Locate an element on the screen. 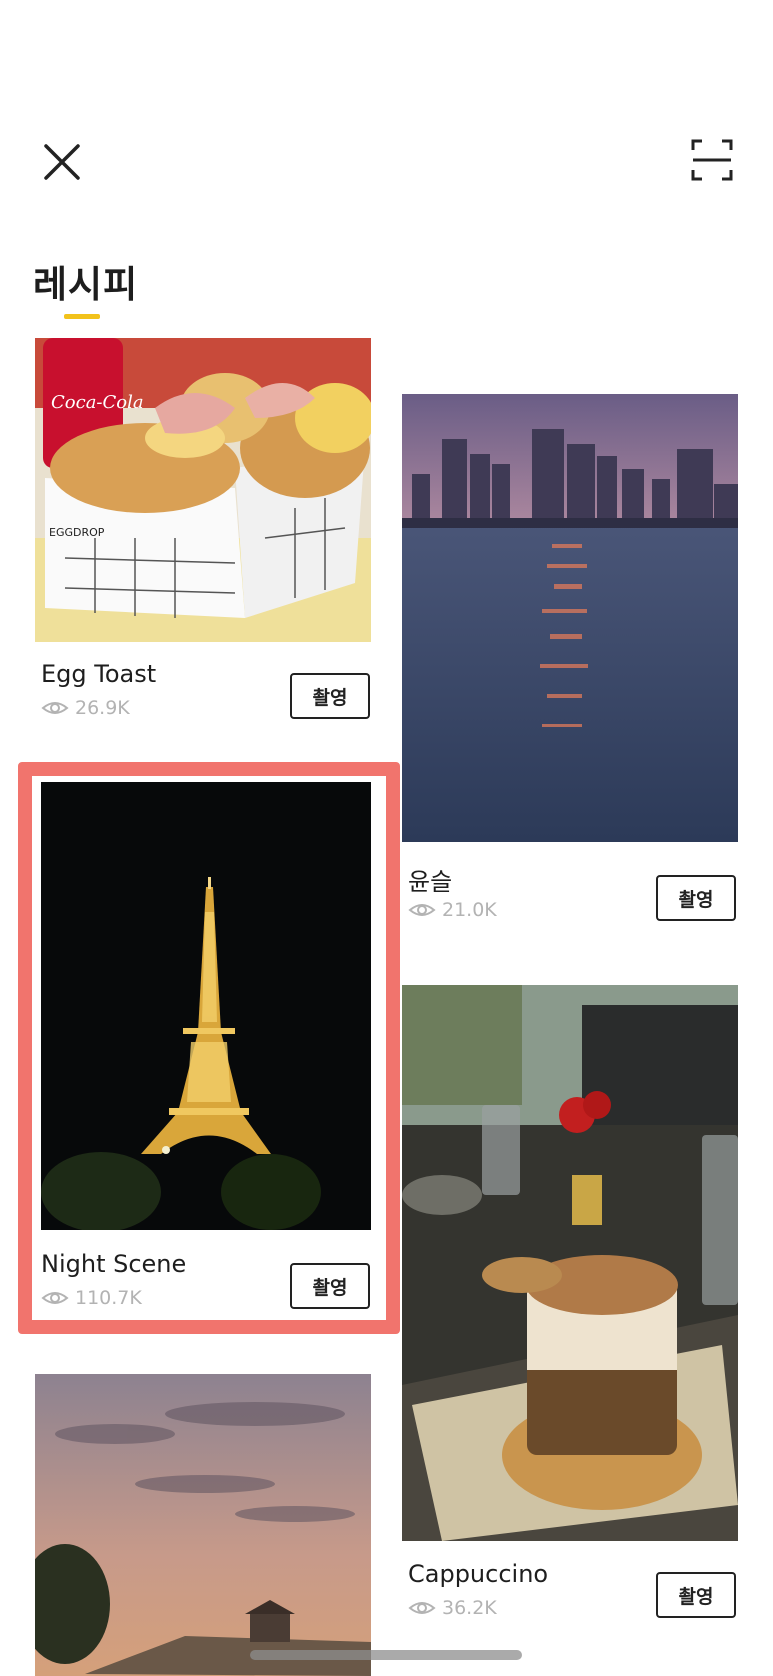 This screenshot has width=773, height=1676. card-image-egg-toast: Coca-Cola EGGDROP is located at coordinates (203, 490).